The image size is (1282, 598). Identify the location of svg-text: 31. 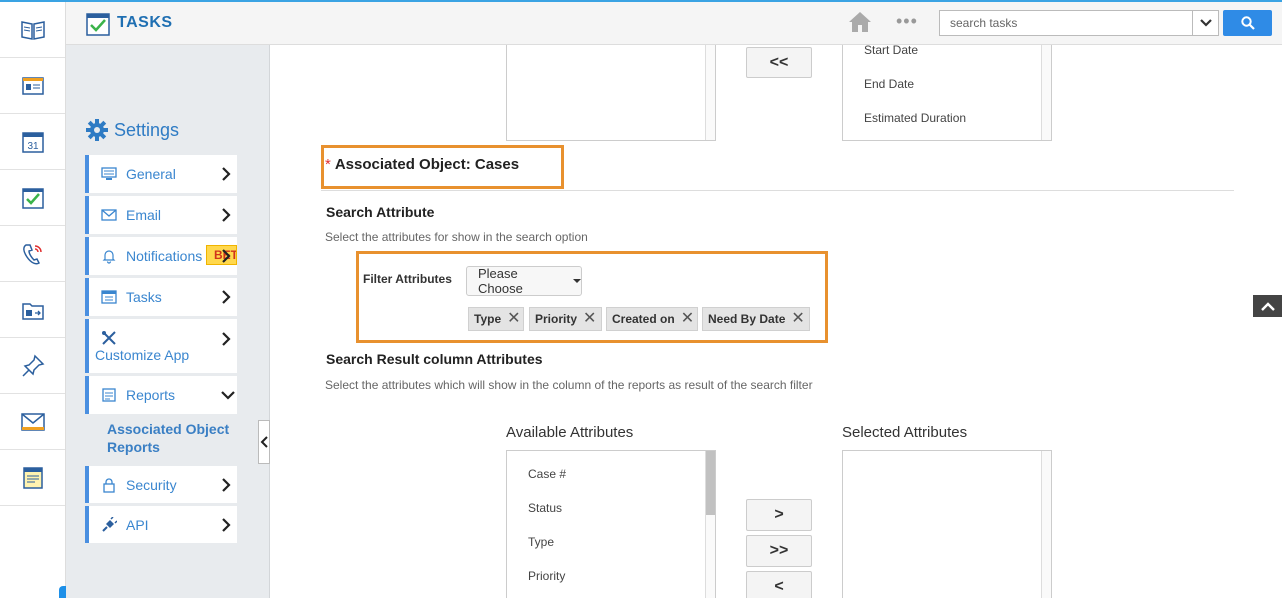
(33, 146).